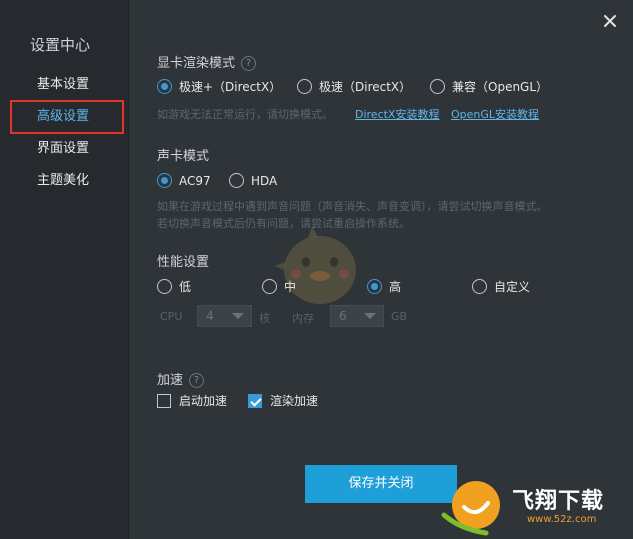  Describe the element at coordinates (357, 316) in the screenshot. I see `memory-select: 6` at that location.